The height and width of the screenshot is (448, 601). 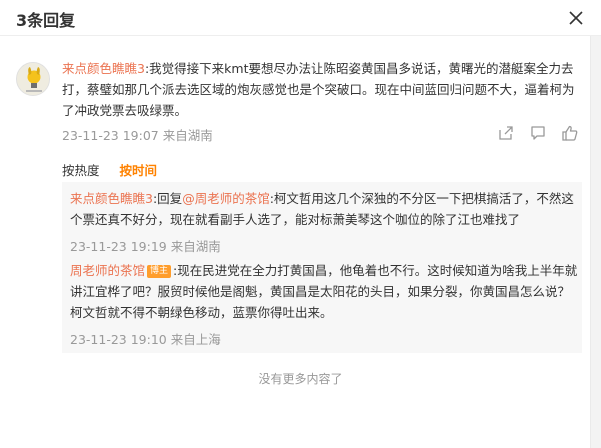 I want to click on reply-source: 来自湖南, so click(x=195, y=246).